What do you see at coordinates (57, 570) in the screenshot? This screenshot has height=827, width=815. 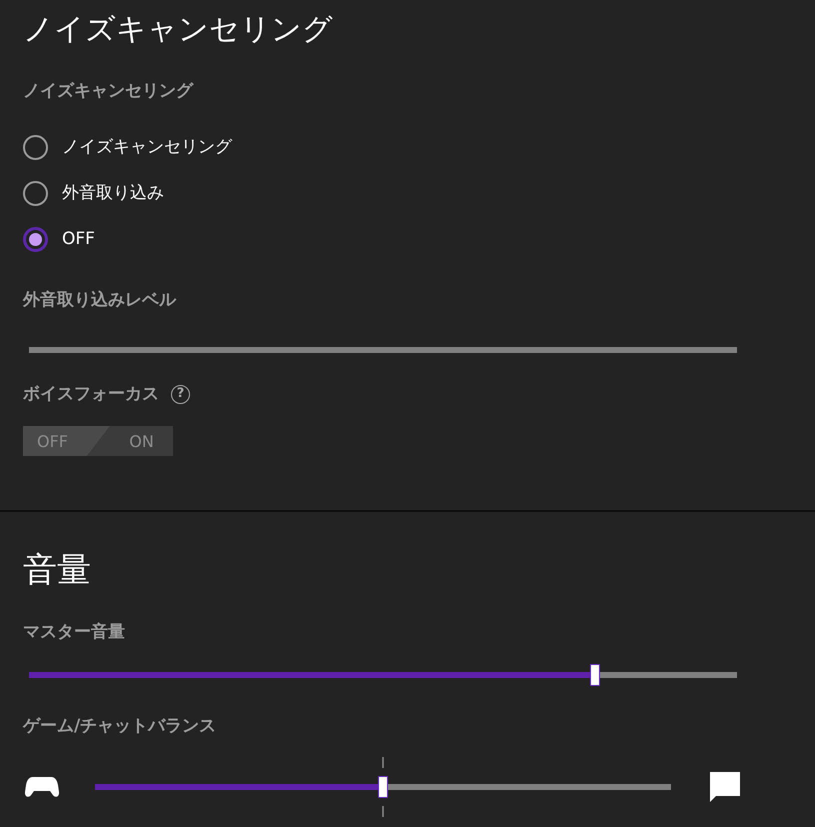 I see `section-title: 音量` at bounding box center [57, 570].